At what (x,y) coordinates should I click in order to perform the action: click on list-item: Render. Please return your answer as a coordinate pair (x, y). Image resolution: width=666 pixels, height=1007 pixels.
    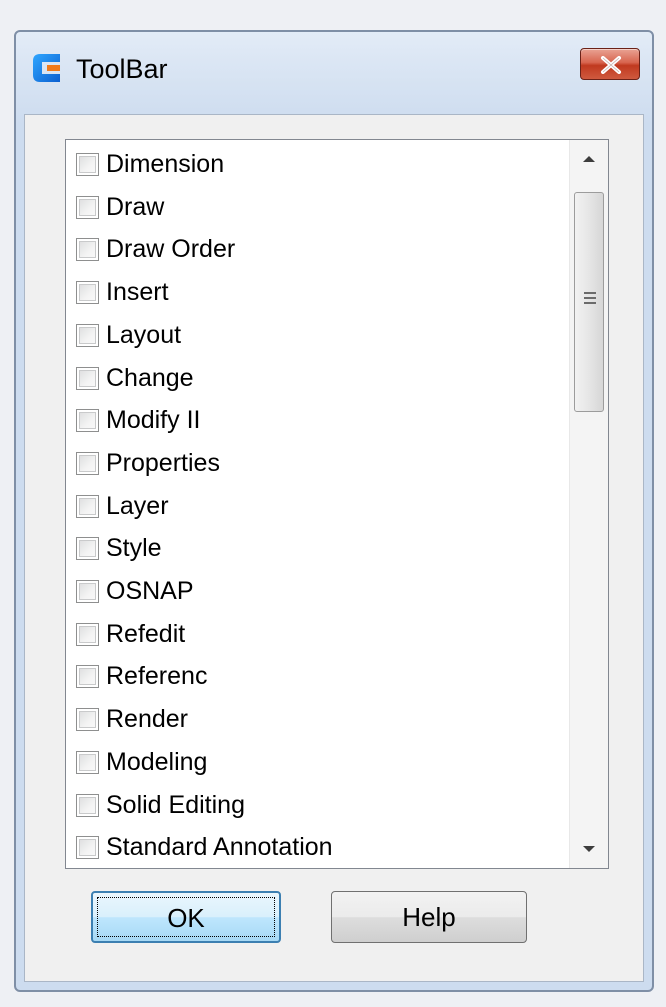
    Looking at the image, I should click on (316, 719).